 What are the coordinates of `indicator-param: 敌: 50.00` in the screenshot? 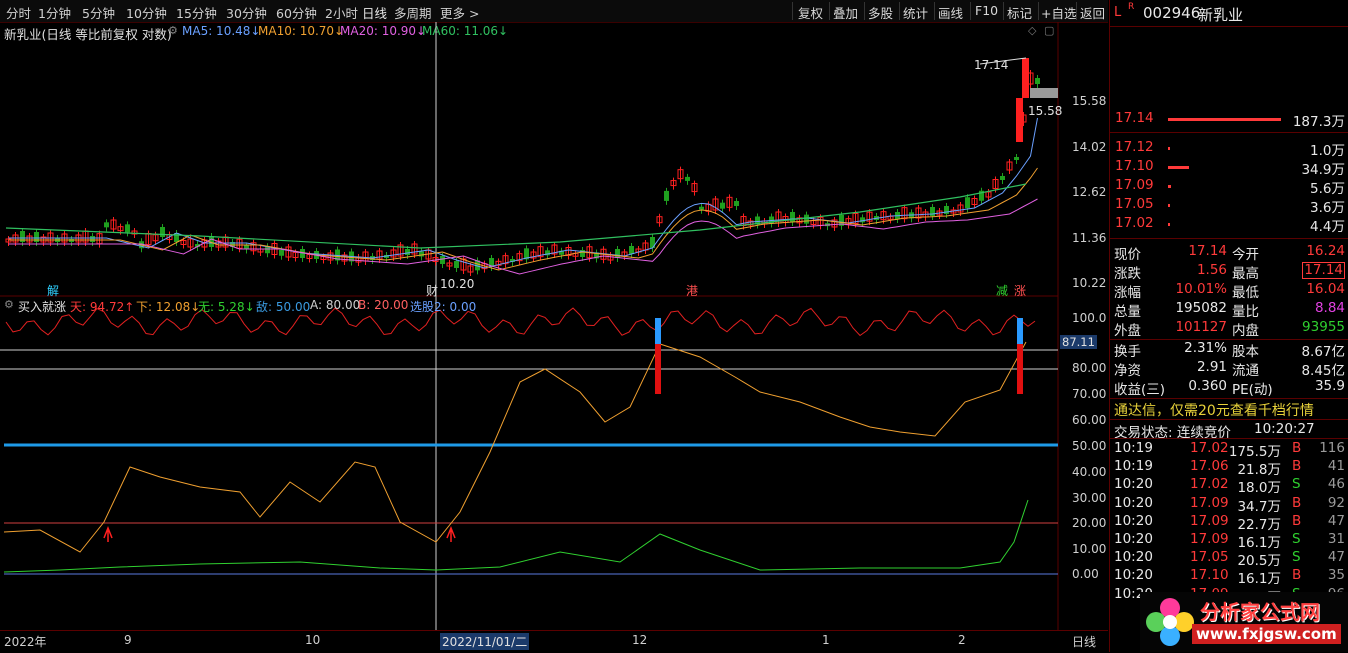 It's located at (283, 307).